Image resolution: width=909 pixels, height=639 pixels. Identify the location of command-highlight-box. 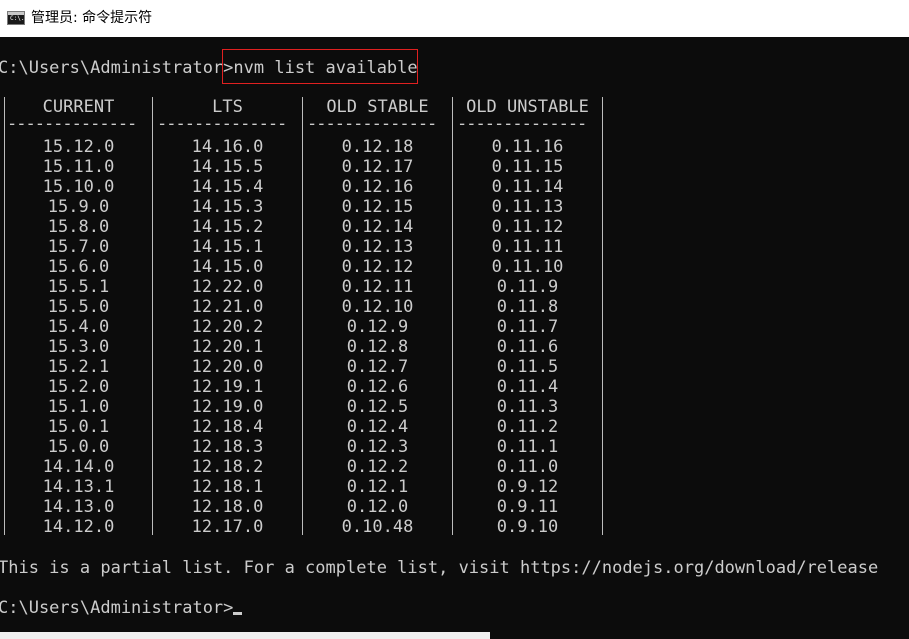
(320, 66).